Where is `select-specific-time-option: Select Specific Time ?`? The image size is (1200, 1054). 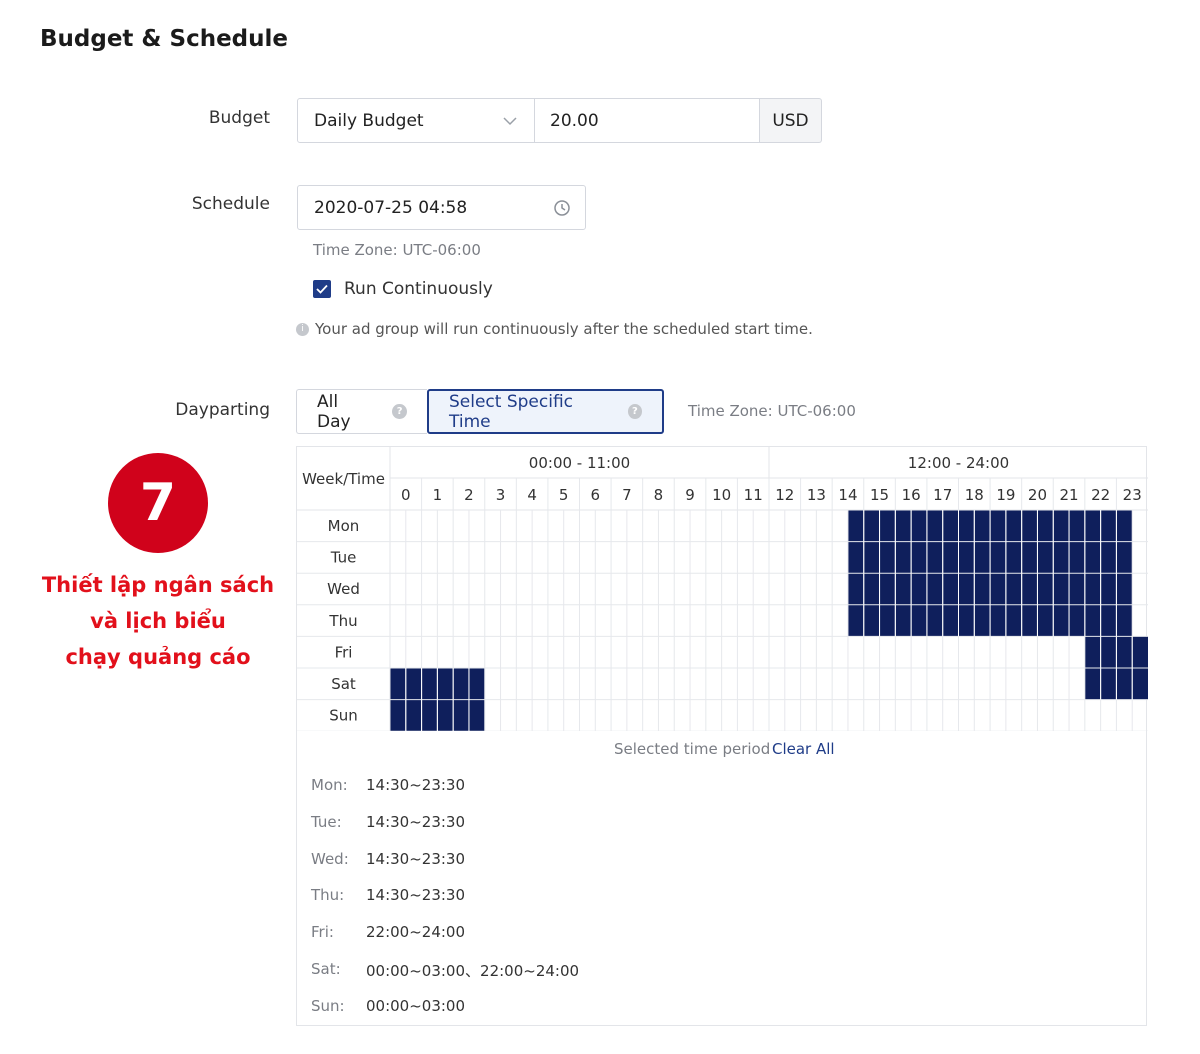
select-specific-time-option: Select Specific Time ? is located at coordinates (545, 411).